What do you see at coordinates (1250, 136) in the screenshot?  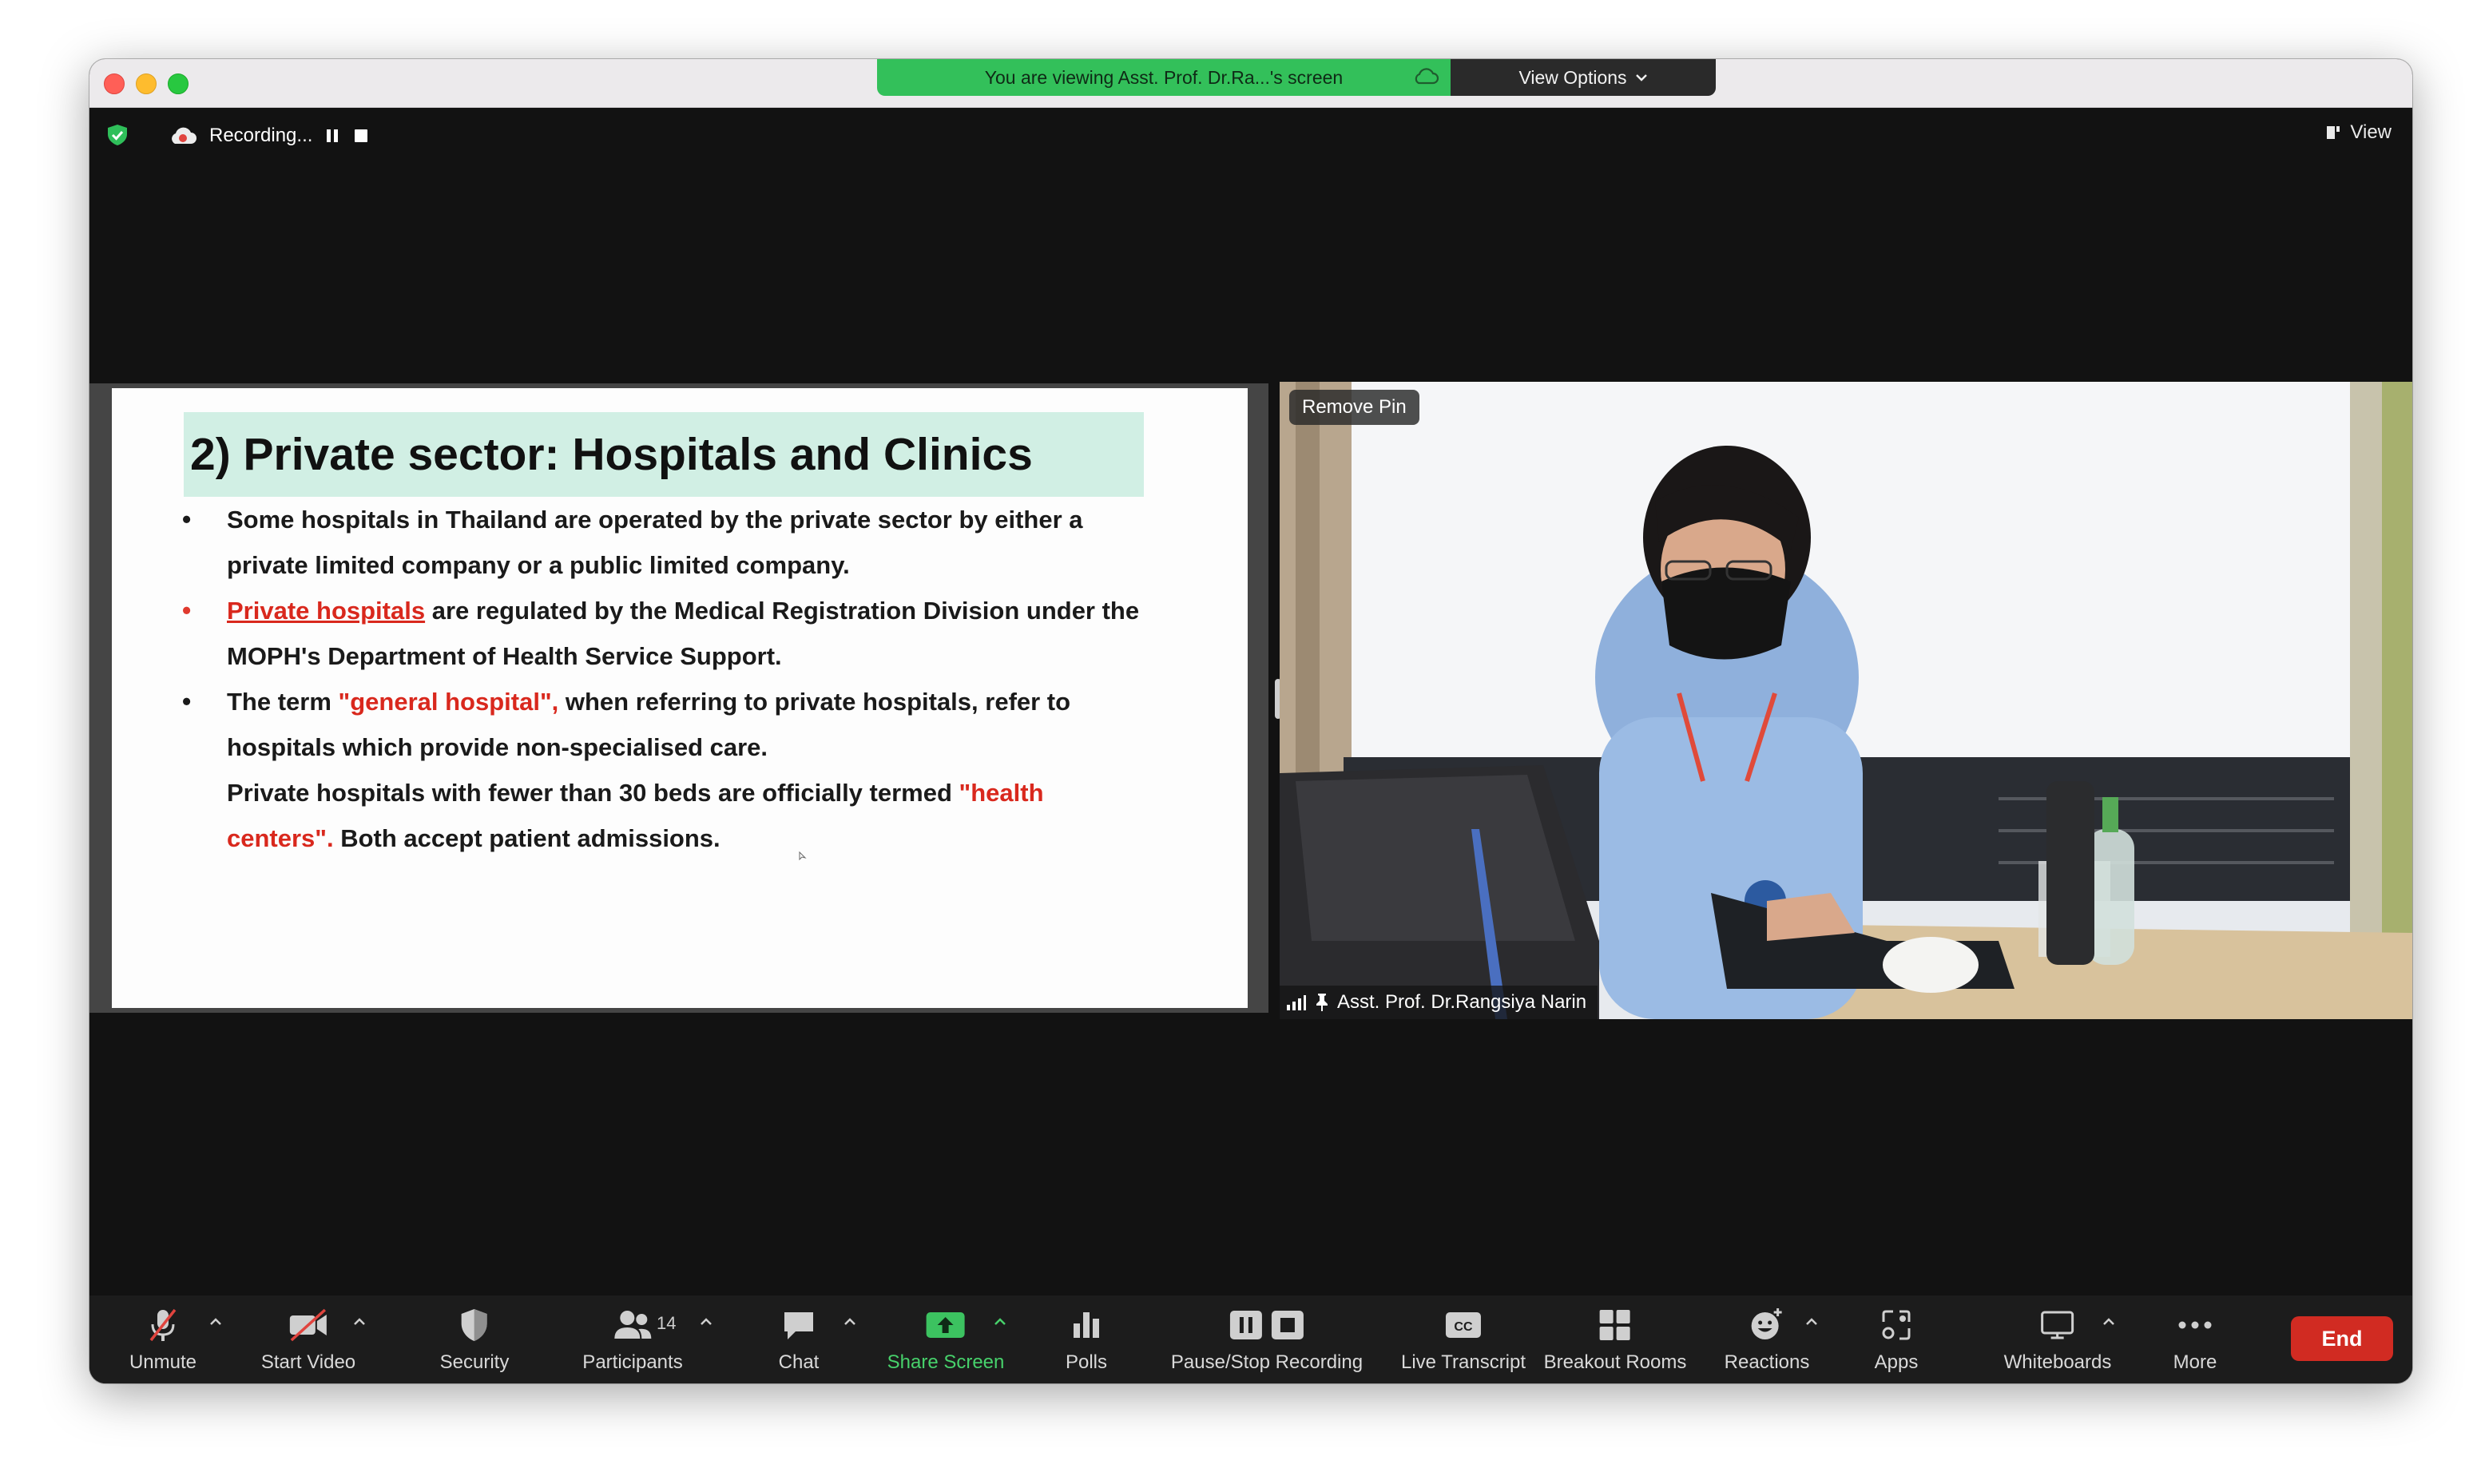 I see `meeting-top-bar: Recording... View` at bounding box center [1250, 136].